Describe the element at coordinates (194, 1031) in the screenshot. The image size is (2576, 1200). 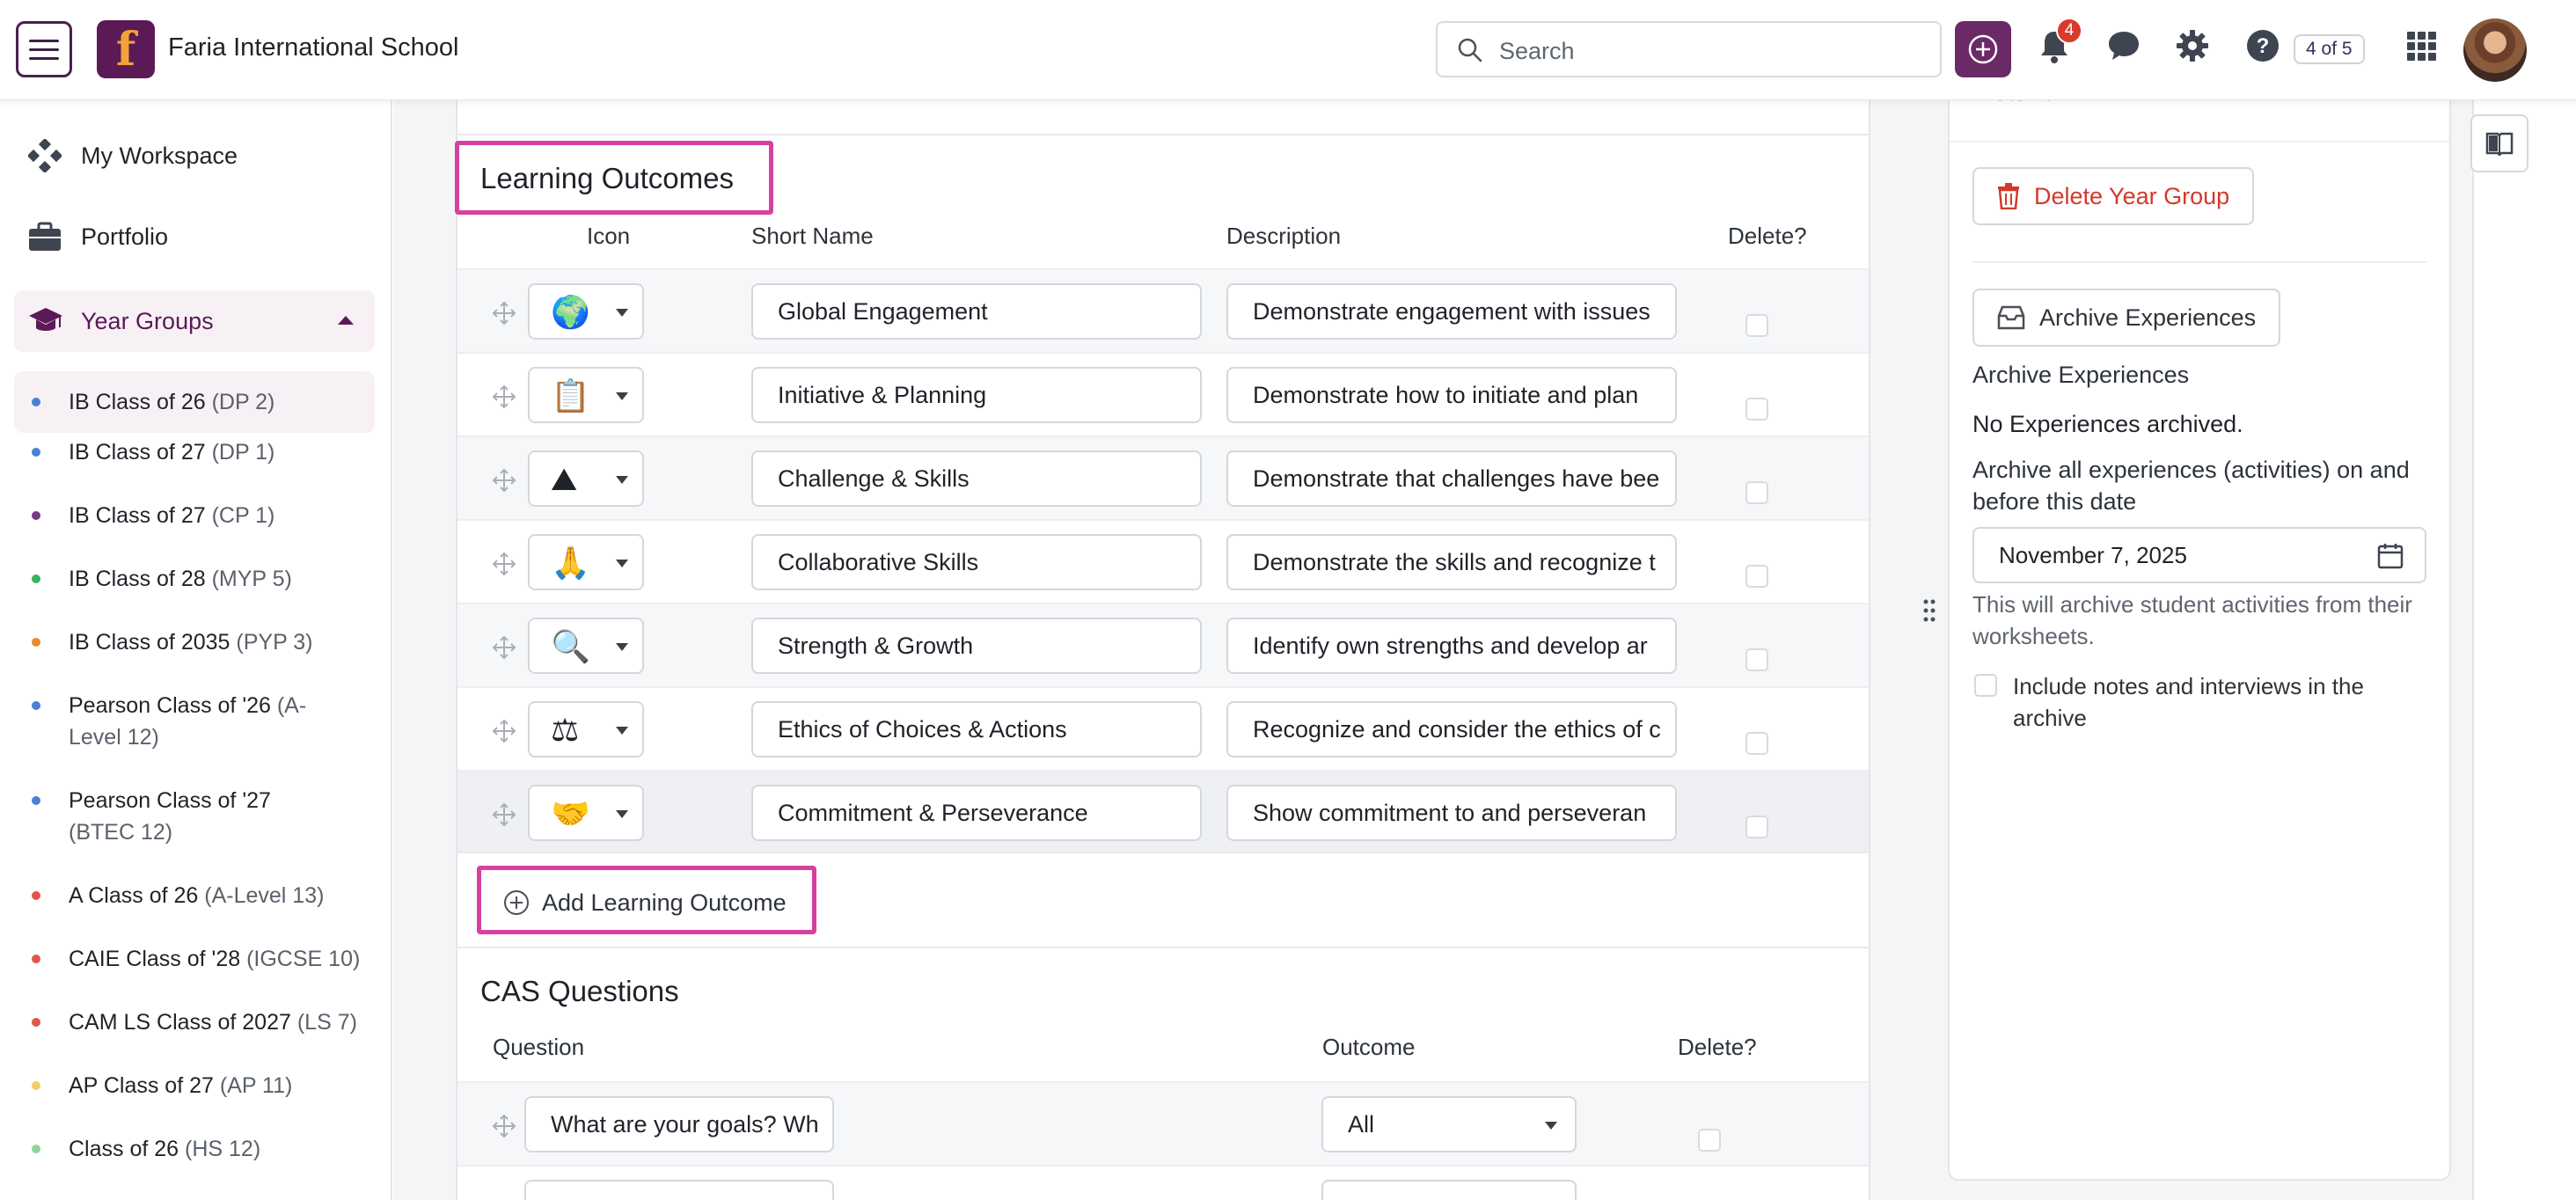
I see `sidebar-item-year-group: CAM LS Class of 2027 (LS 7)` at that location.